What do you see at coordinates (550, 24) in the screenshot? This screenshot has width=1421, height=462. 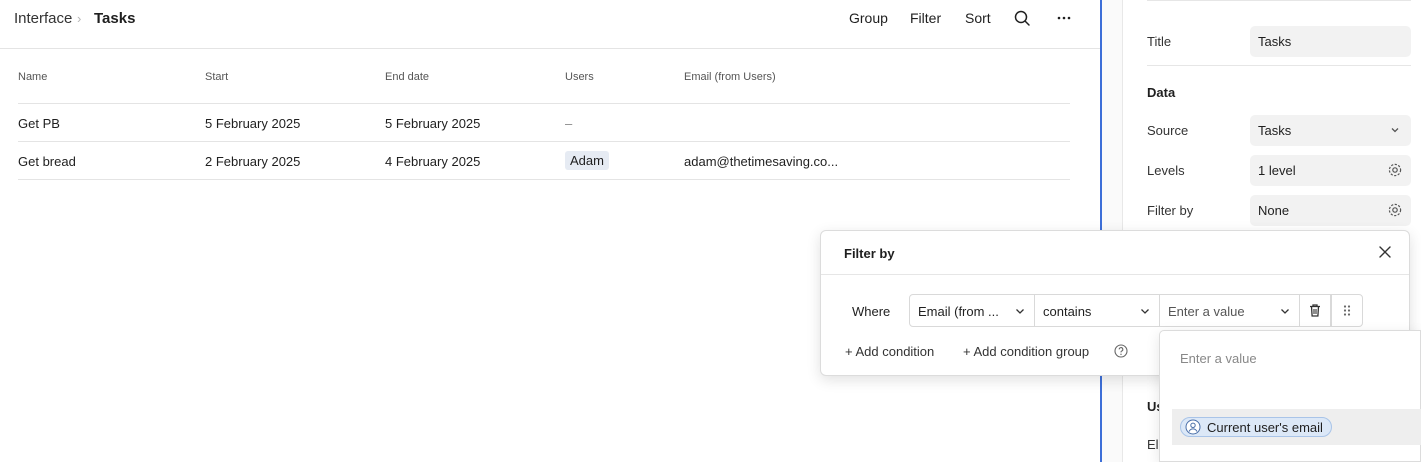 I see `top-bar: Interface › Tasks Group Filter Sort` at bounding box center [550, 24].